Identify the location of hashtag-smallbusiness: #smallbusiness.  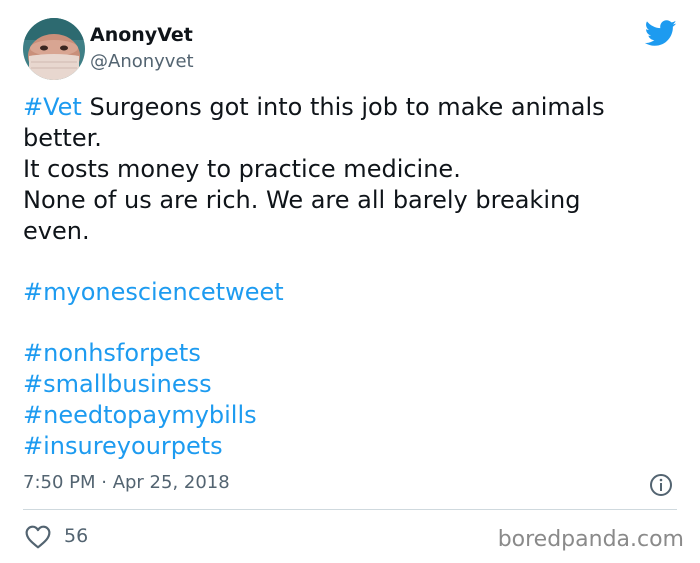
(348, 384).